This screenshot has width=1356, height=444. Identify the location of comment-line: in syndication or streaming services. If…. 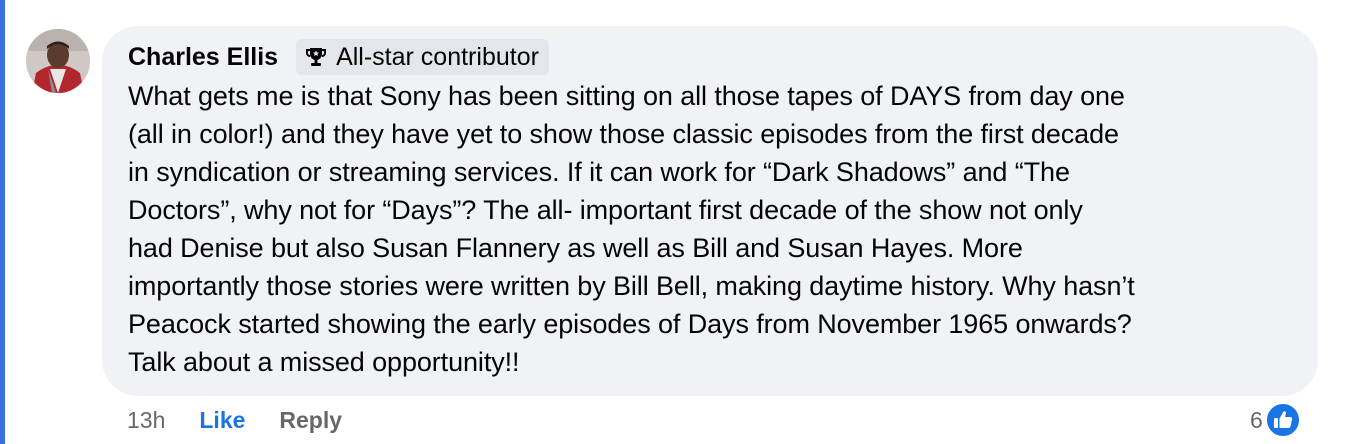
(599, 172).